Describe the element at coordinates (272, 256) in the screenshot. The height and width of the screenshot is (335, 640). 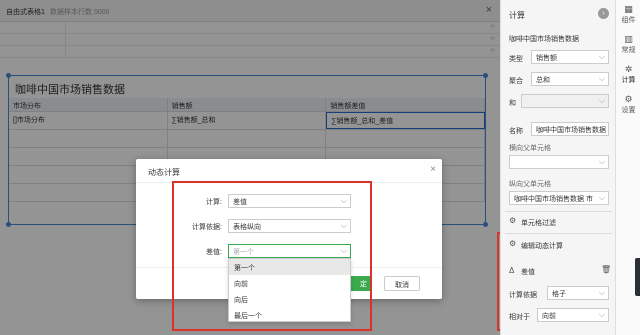
I see `highlight-box` at that location.